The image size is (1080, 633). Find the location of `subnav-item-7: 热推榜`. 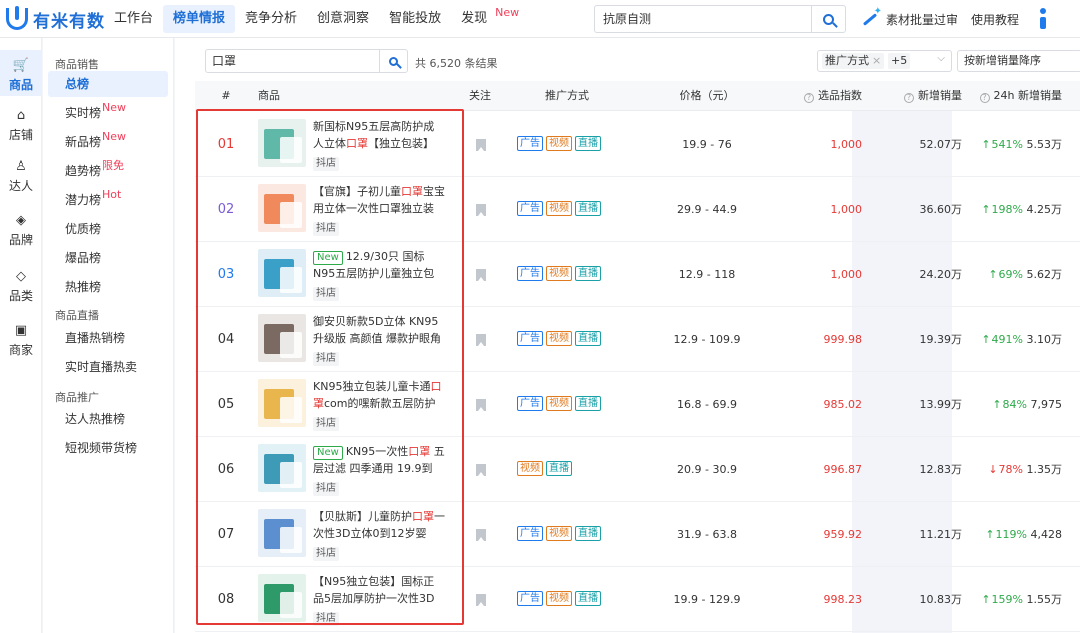

subnav-item-7: 热推榜 is located at coordinates (108, 287).